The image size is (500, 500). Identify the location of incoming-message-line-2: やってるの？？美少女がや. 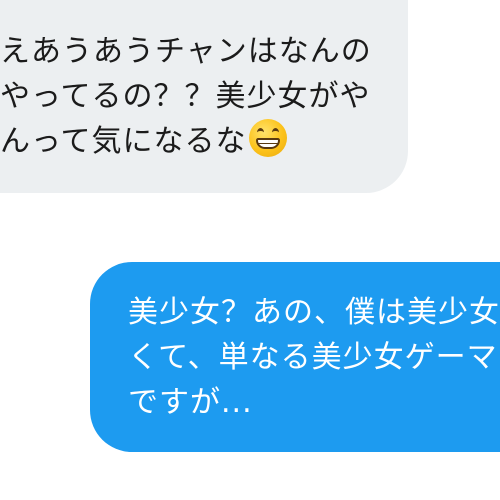
(185, 96).